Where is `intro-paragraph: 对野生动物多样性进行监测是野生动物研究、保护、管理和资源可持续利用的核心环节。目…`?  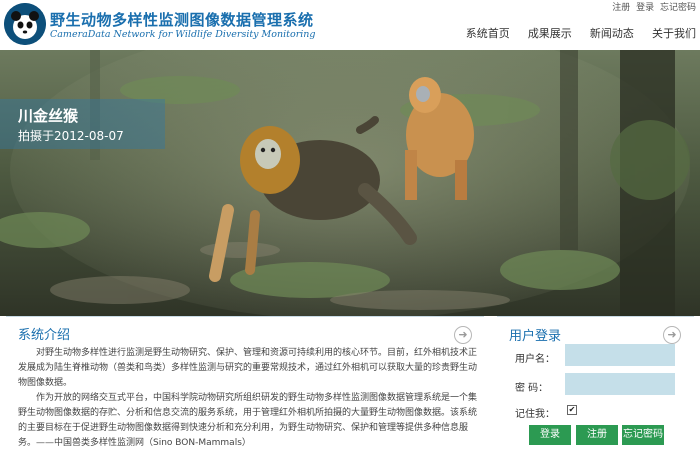
intro-paragraph: 对野生动物多样性进行监测是野生动物研究、保护、管理和资源可持续利用的核心环节。目… is located at coordinates (248, 368).